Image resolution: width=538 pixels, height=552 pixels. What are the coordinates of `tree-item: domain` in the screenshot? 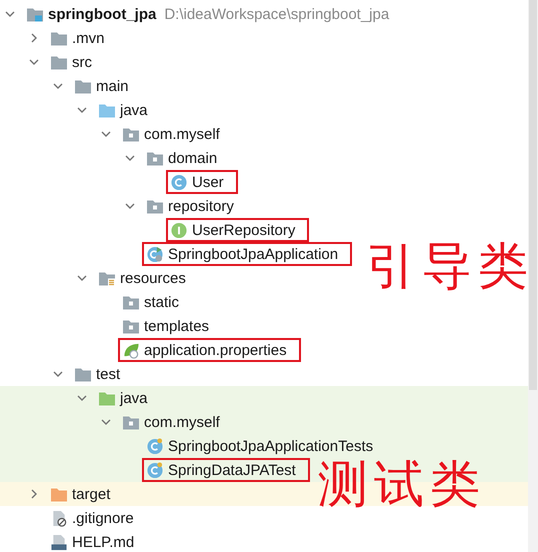 It's located at (187, 158).